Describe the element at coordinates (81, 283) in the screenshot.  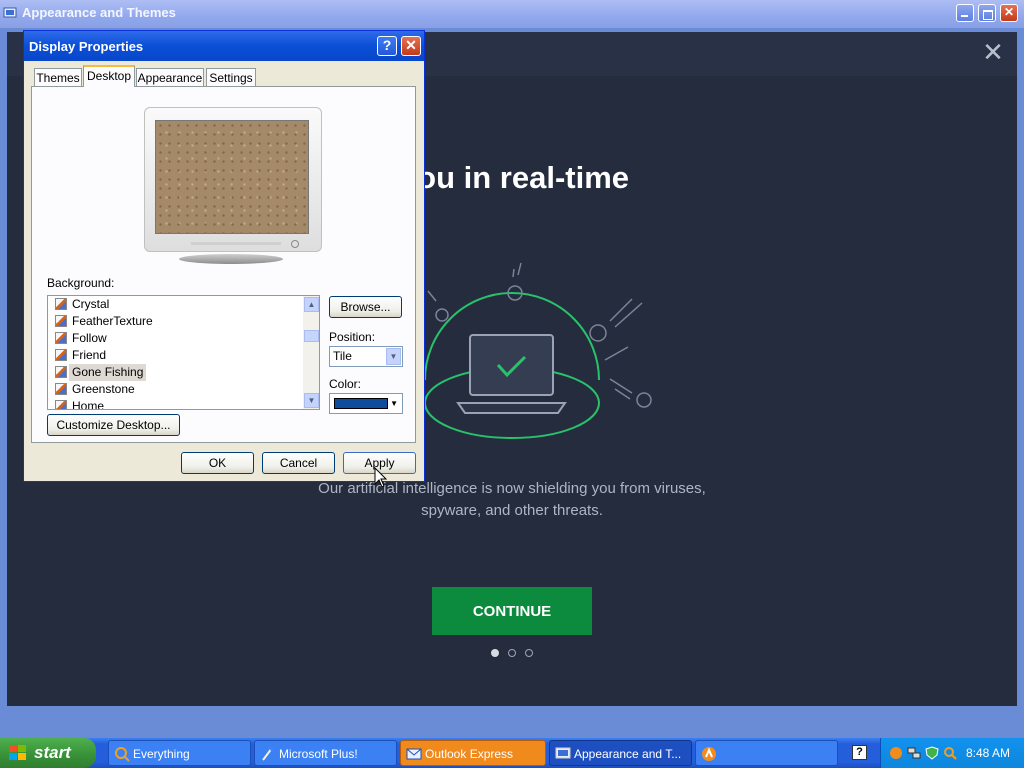
I see `background-label: Background:` at that location.